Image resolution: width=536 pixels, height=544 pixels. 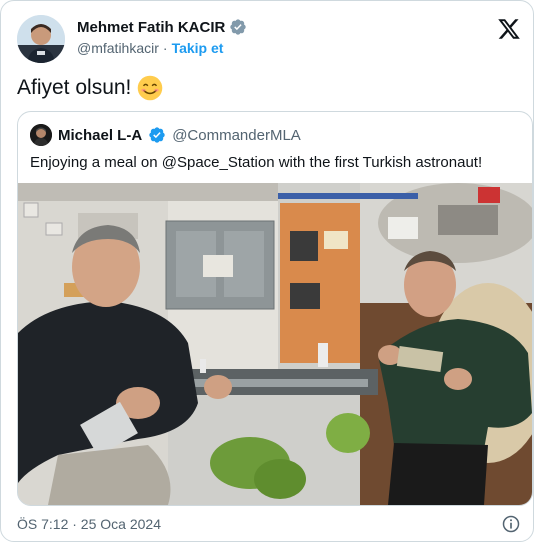 I want to click on quoted-author-name: Michael L-A, so click(x=100, y=135).